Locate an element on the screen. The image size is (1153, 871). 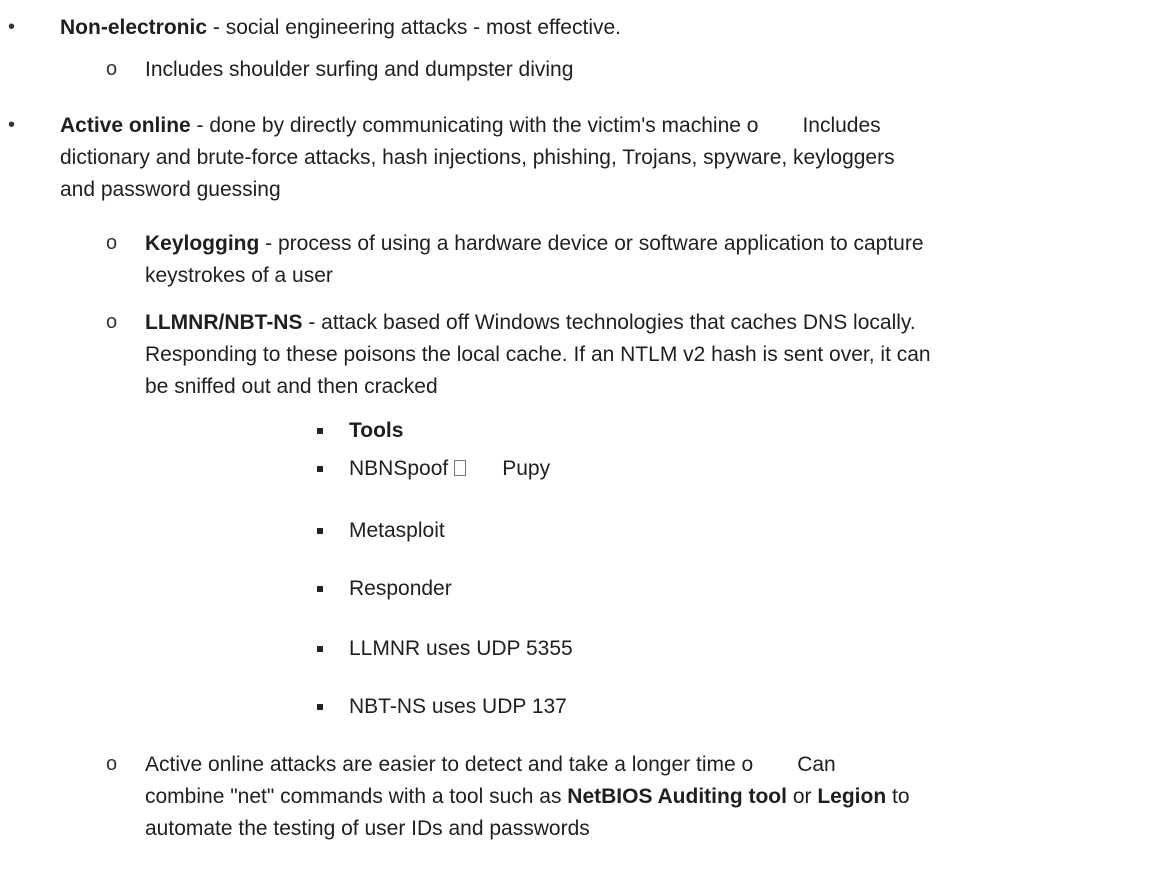
tool-pupy: Pupy is located at coordinates (526, 468).